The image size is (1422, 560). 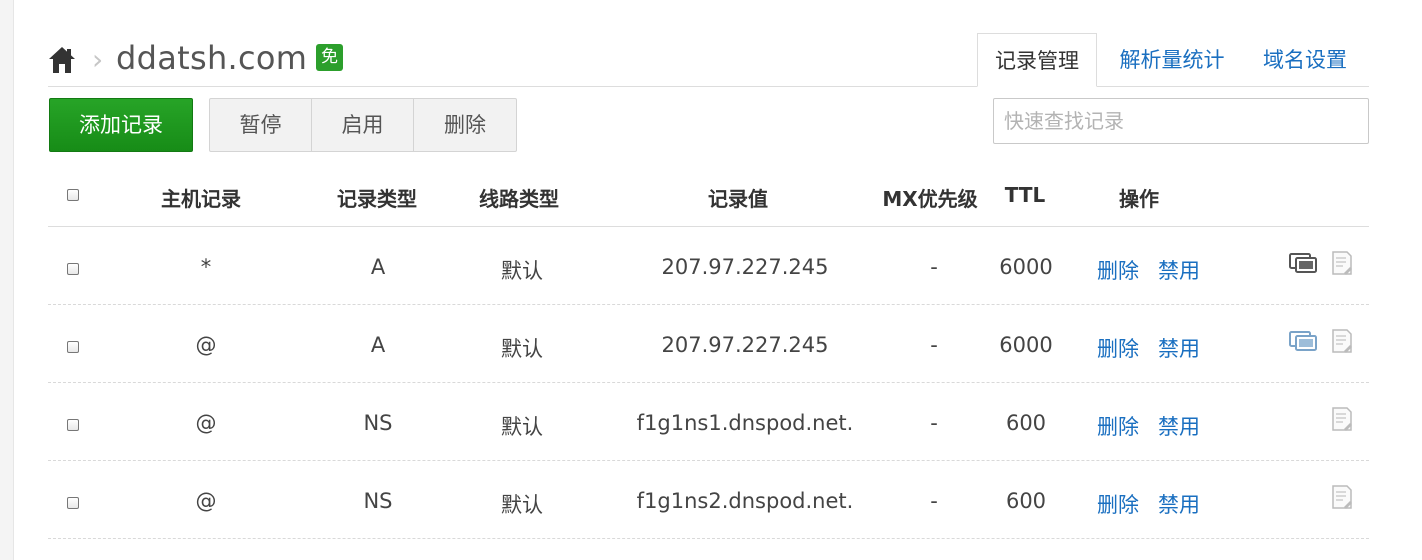 What do you see at coordinates (7, 280) in the screenshot?
I see `left-frame-border` at bounding box center [7, 280].